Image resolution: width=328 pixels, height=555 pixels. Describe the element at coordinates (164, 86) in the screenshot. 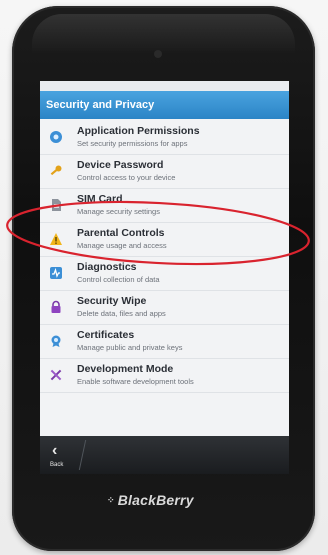

I see `status-strip` at that location.